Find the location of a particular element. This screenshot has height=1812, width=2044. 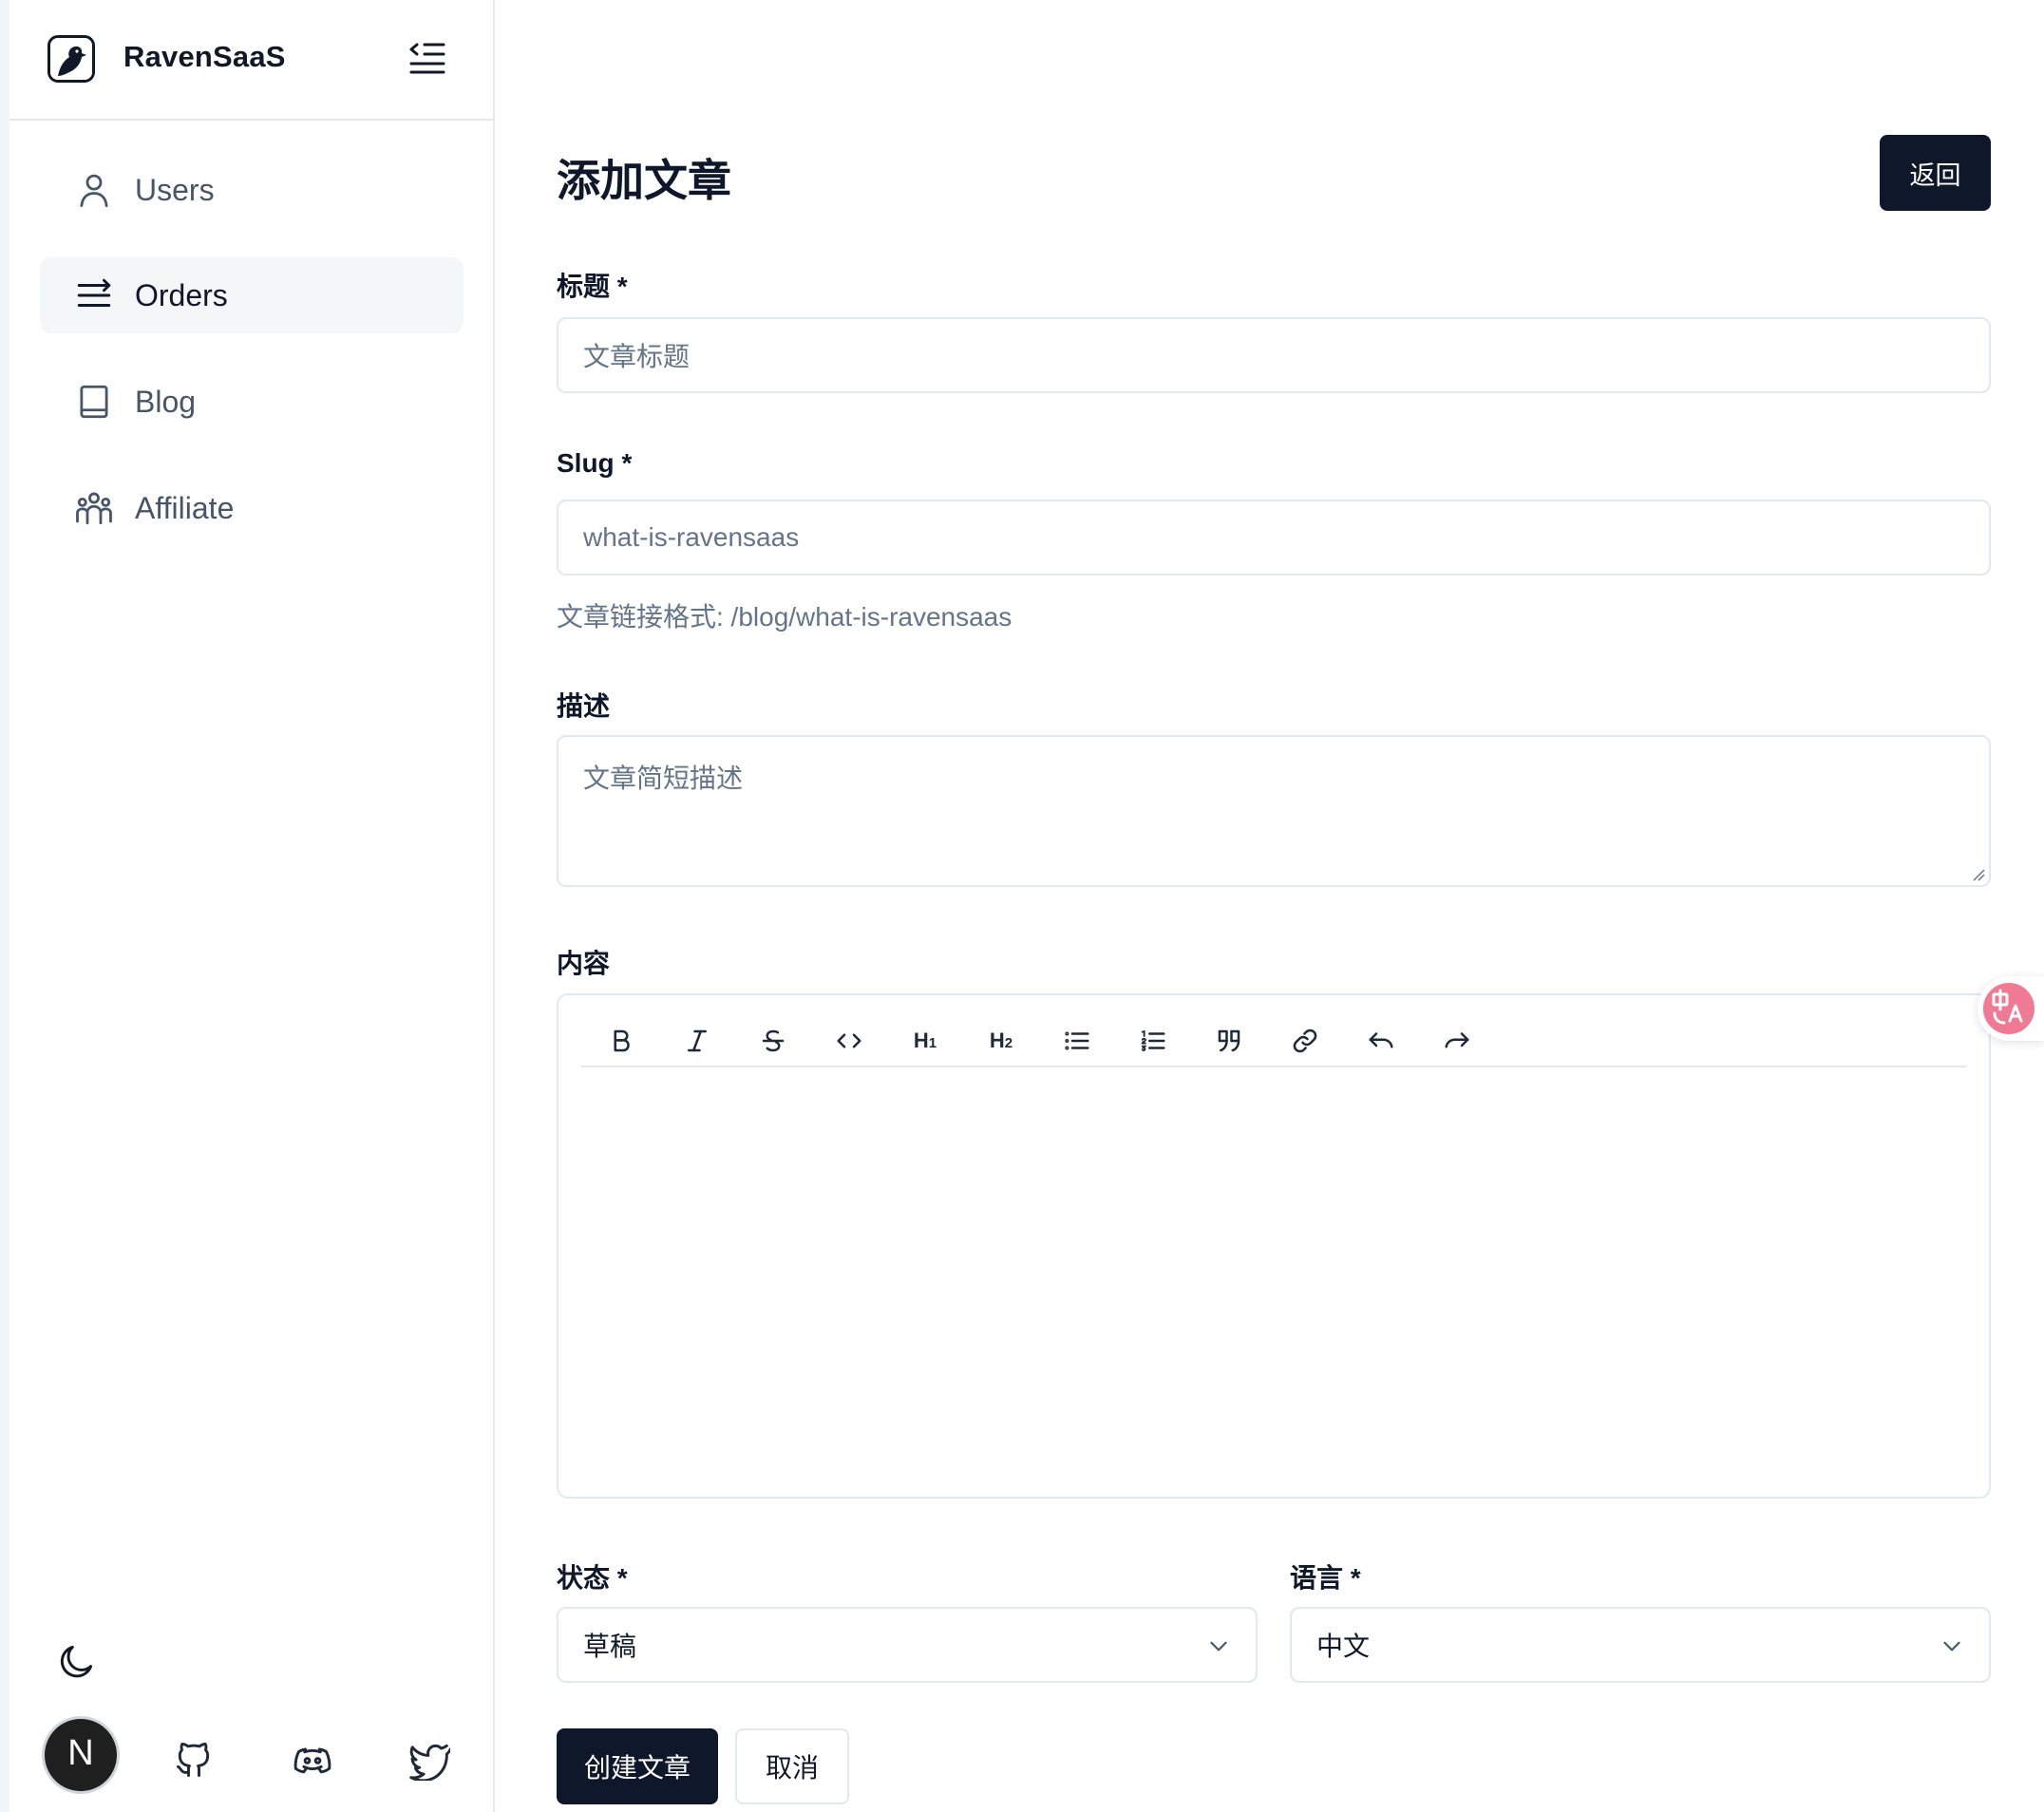

editor-toolbar: H1 H2 is located at coordinates (1274, 1041).